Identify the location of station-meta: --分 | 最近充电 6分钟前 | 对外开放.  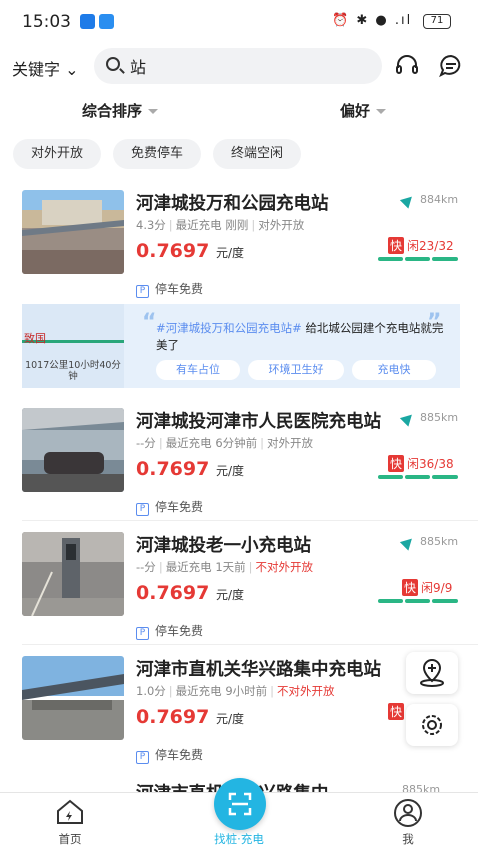
(225, 443).